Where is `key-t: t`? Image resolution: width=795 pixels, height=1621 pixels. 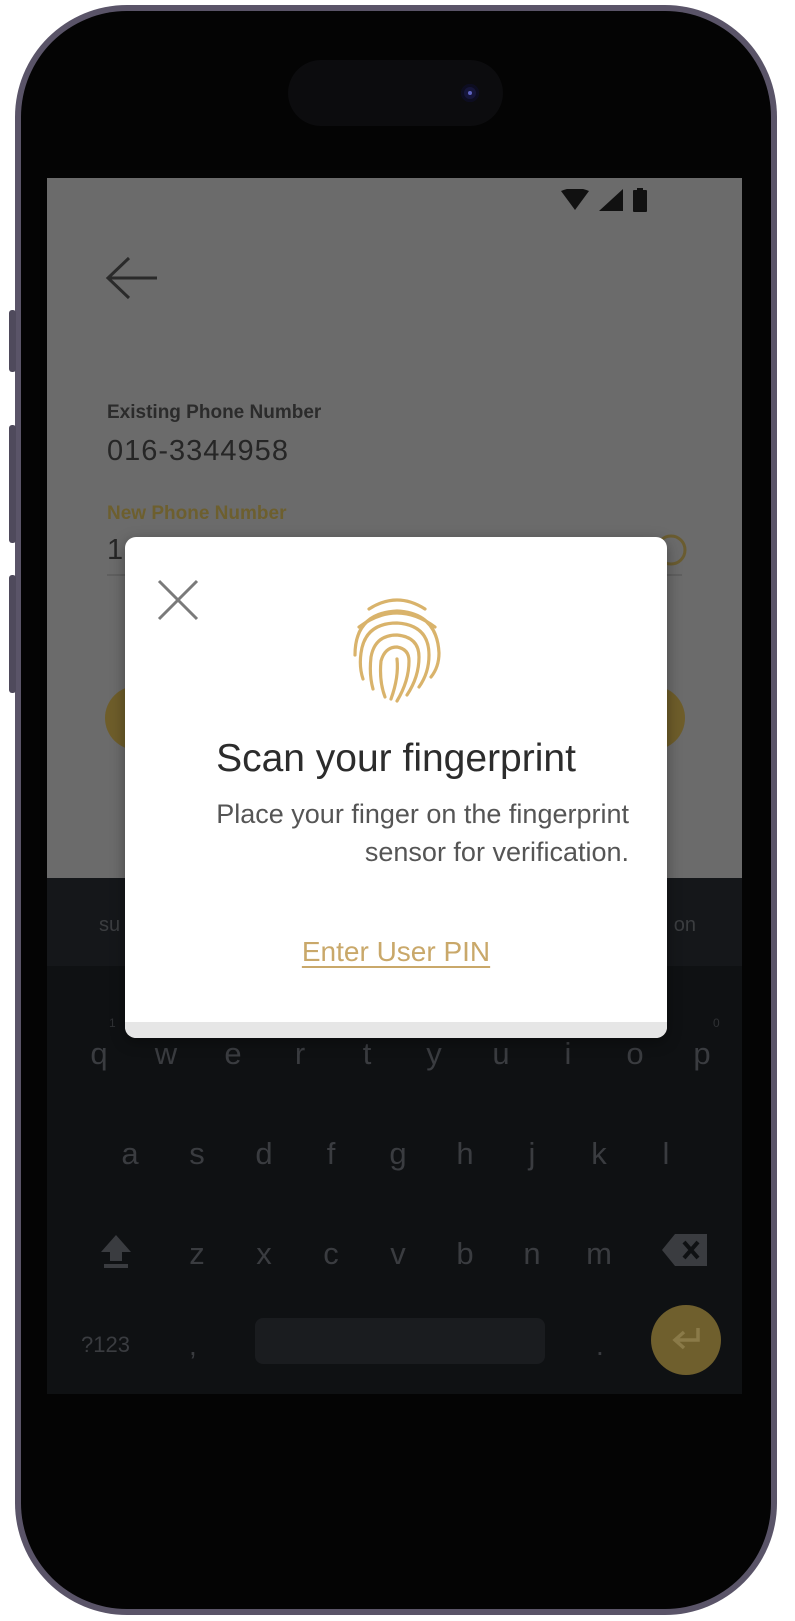 key-t: t is located at coordinates (367, 1054).